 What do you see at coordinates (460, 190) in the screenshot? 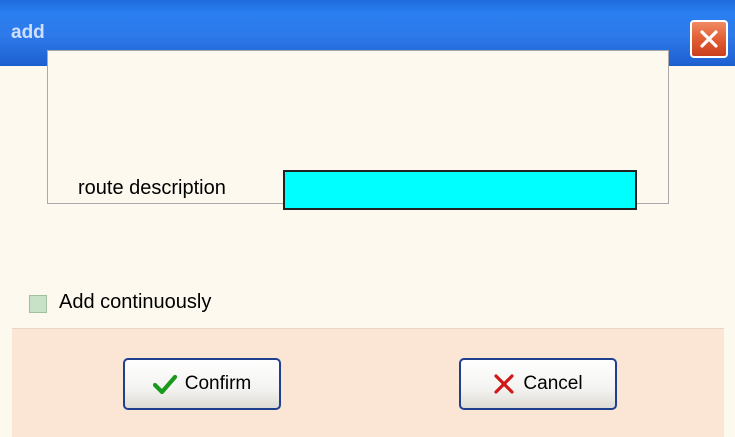
I see `route-description-input` at bounding box center [460, 190].